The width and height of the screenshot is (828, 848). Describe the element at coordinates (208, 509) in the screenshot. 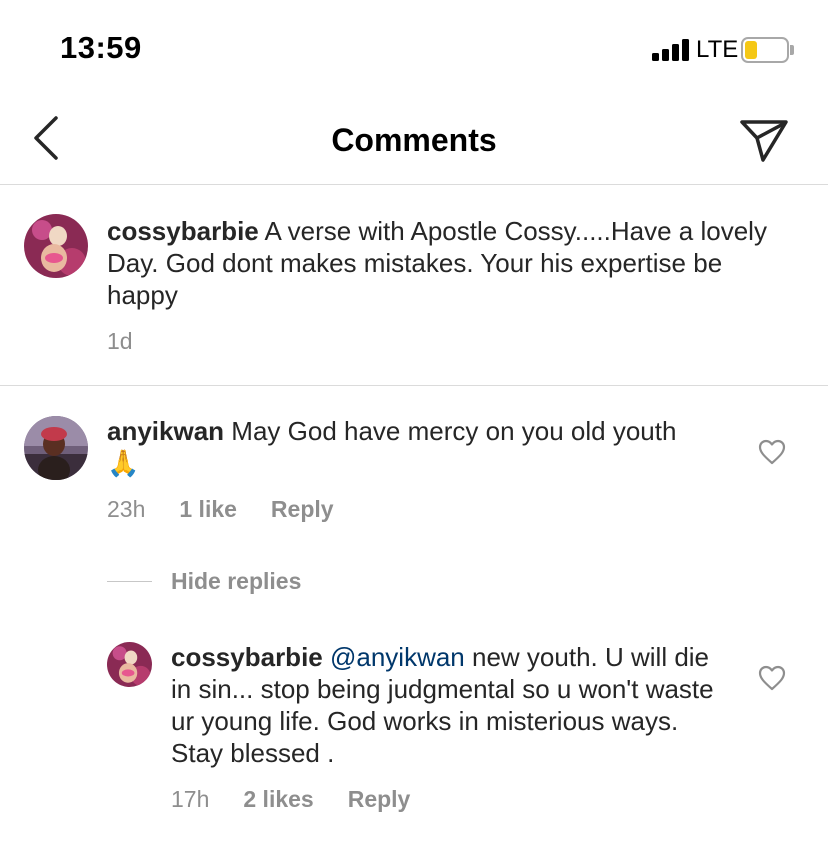

I see `comment-likes: 1 like` at that location.